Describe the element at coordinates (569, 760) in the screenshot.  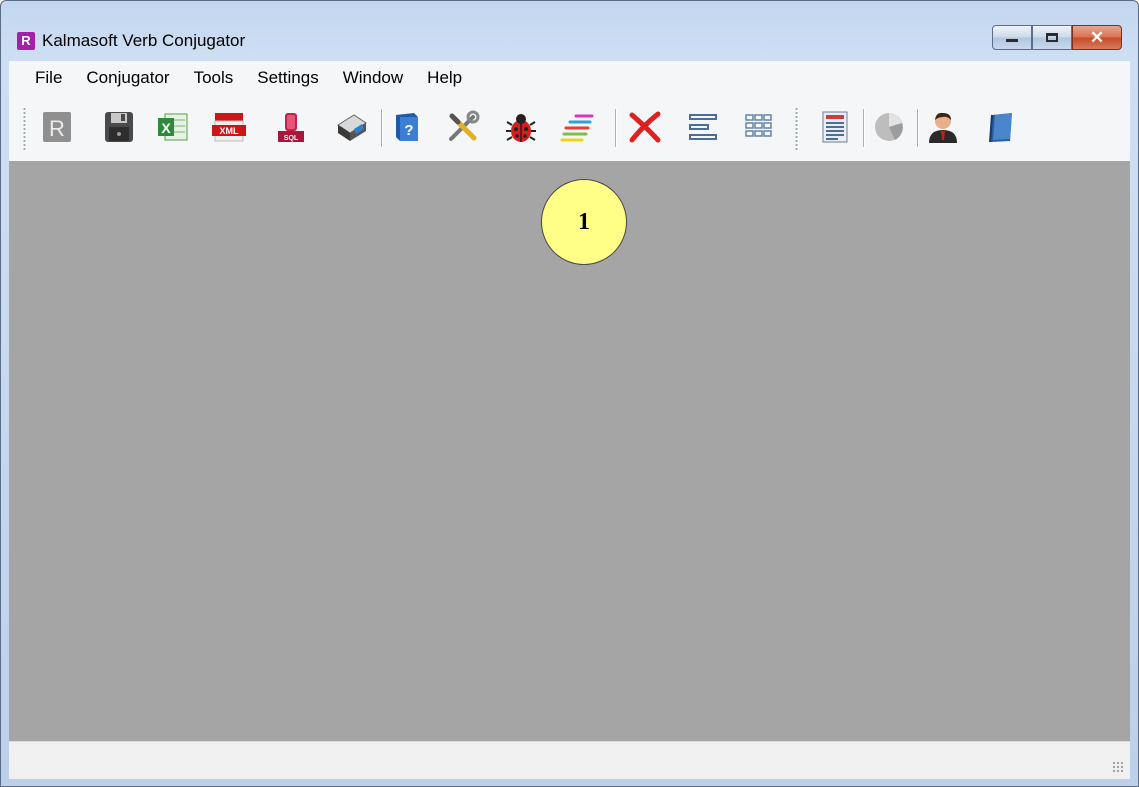
I see `status-bar` at that location.